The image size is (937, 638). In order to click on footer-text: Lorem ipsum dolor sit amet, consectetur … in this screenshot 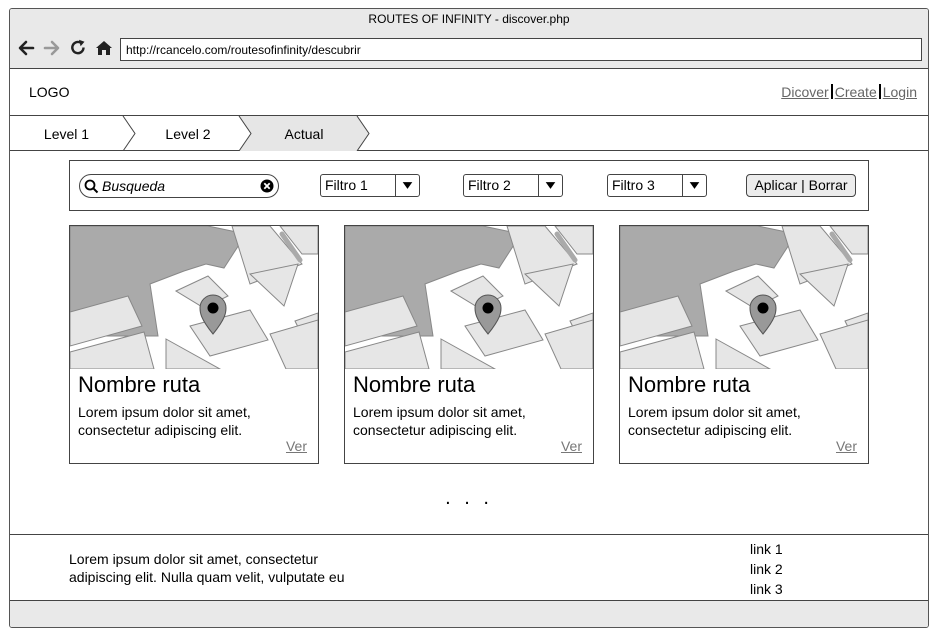, I will do `click(207, 568)`.